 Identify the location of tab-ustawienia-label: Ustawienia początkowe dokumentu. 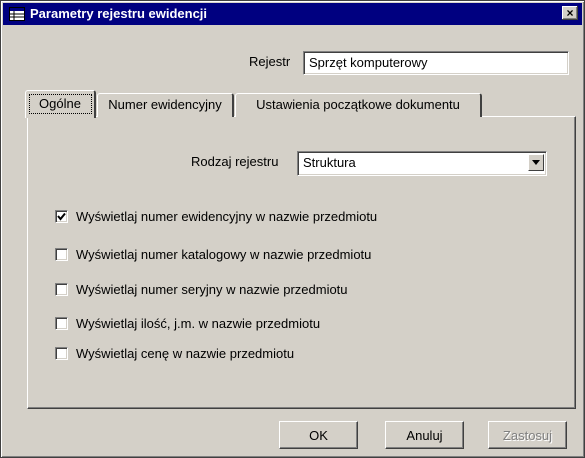
(358, 104).